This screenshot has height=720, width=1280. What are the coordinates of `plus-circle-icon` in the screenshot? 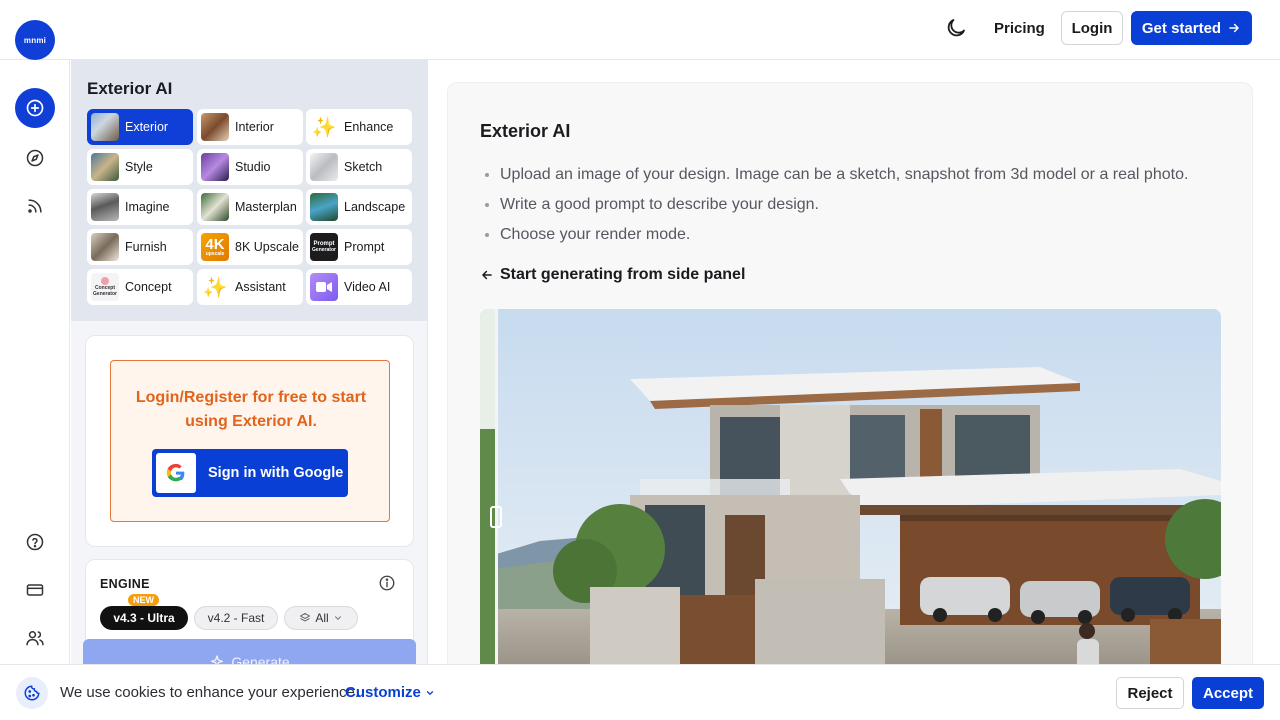 It's located at (35, 108).